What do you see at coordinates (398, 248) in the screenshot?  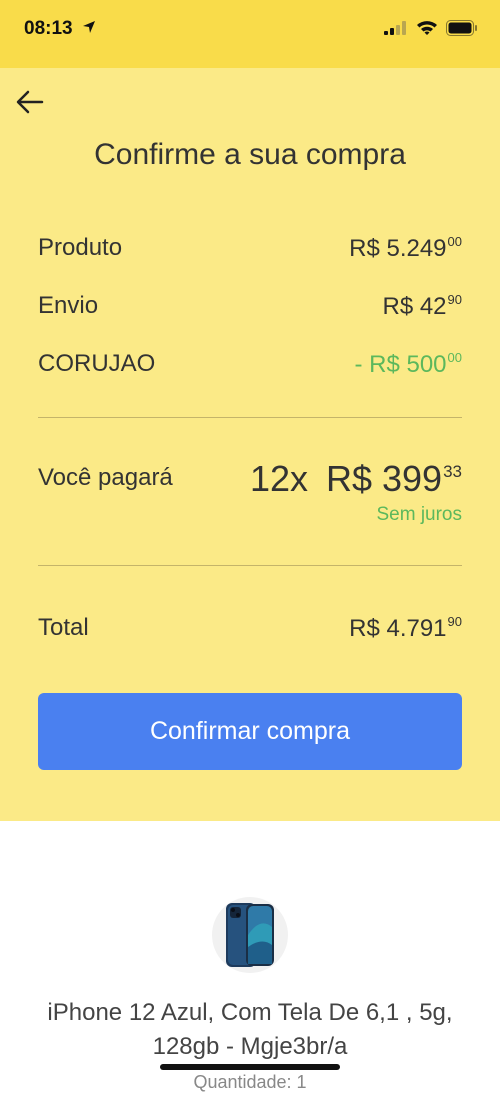 I see `product-price-main: R$ 5.249` at bounding box center [398, 248].